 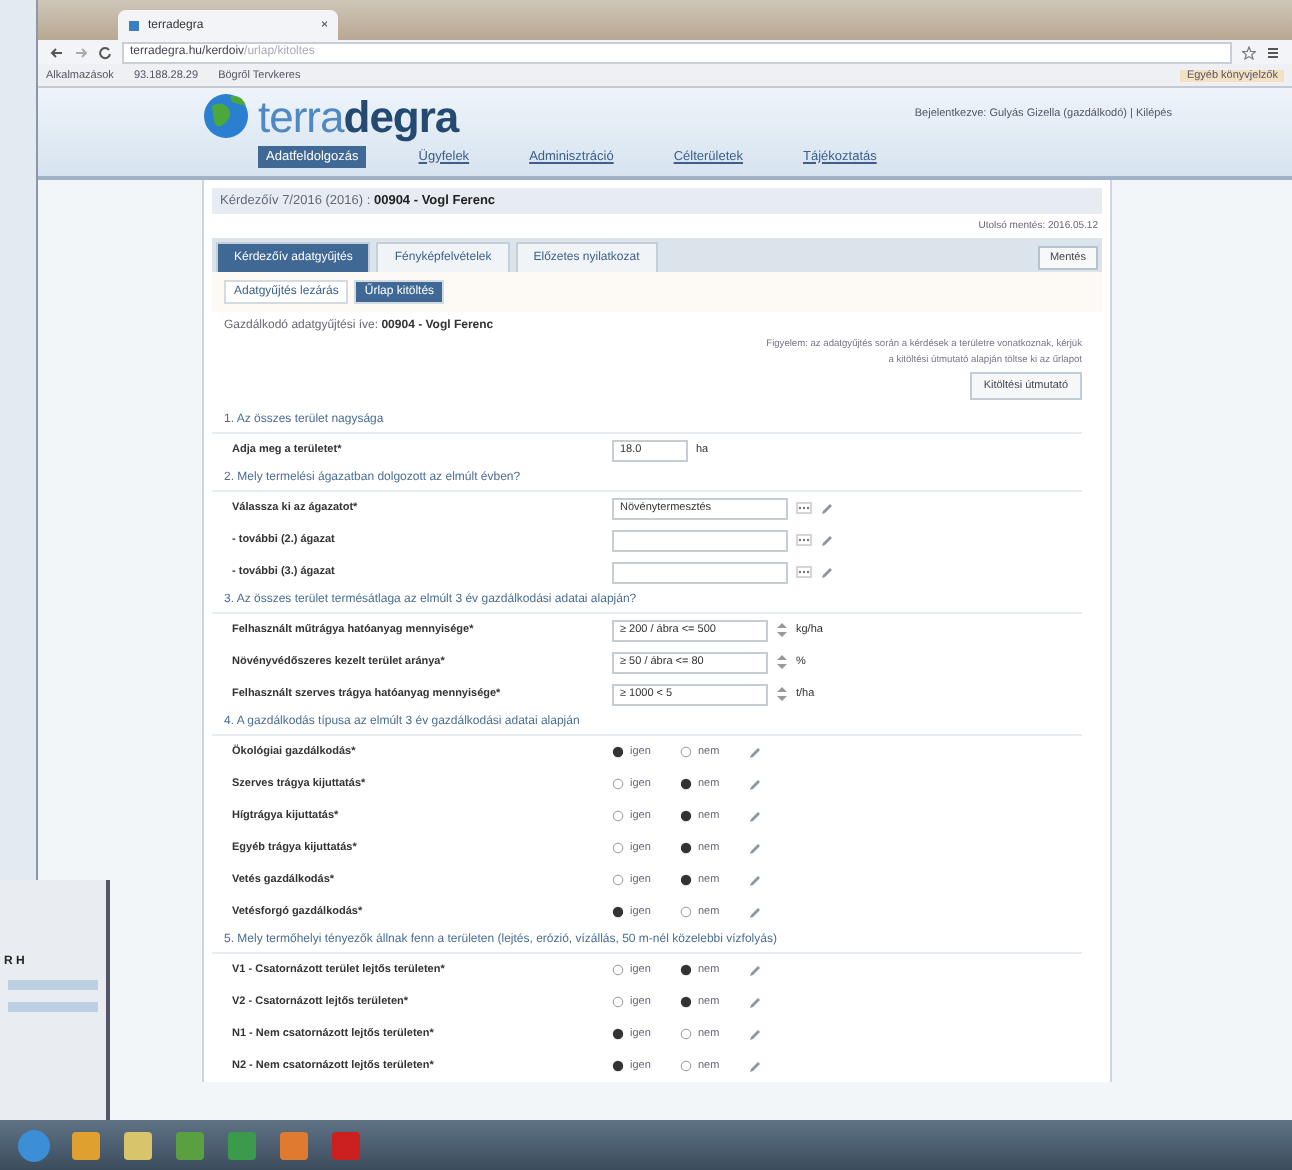 What do you see at coordinates (81, 52) in the screenshot?
I see `forward-icon` at bounding box center [81, 52].